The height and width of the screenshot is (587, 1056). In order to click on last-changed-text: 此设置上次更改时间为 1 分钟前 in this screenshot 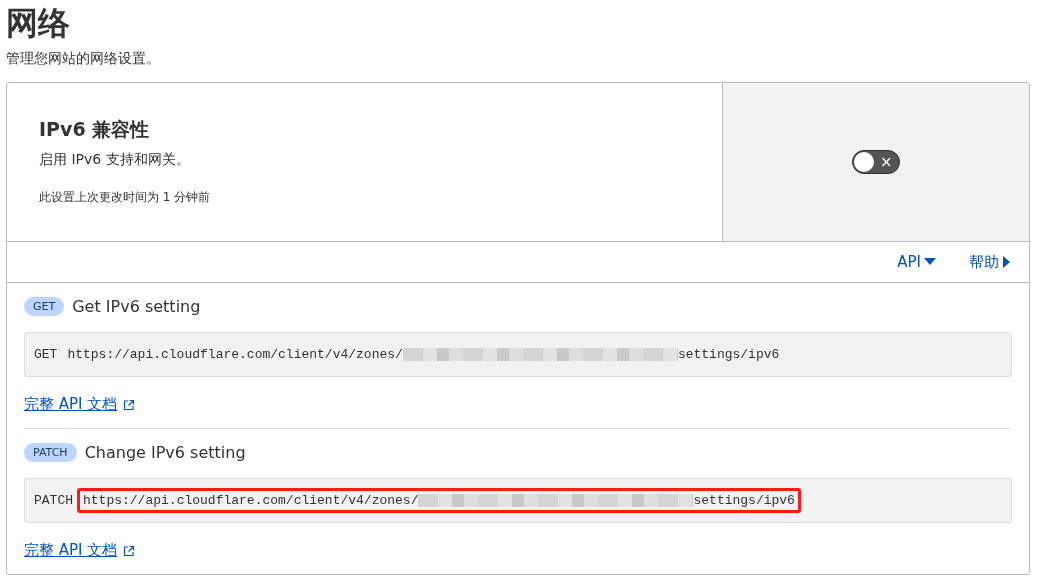, I will do `click(125, 197)`.